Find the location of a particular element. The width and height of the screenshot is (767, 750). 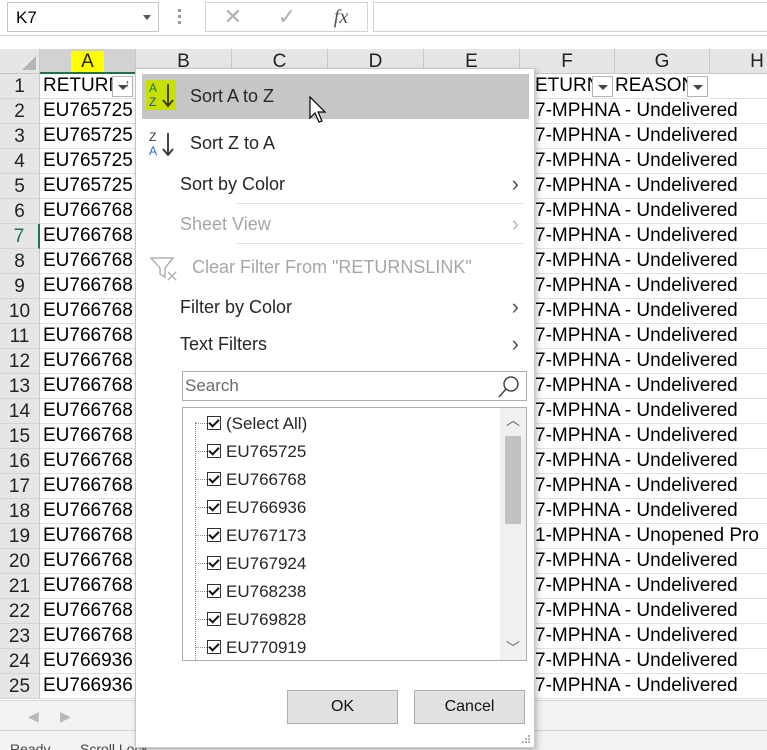

filter-value-item: EU767924 is located at coordinates (341, 564).